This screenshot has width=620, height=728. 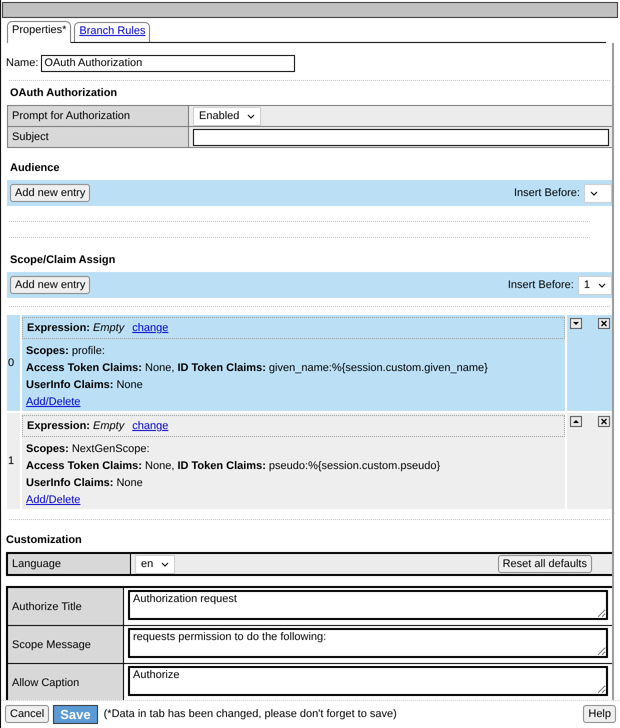 I want to click on move-up-icon, so click(x=576, y=421).